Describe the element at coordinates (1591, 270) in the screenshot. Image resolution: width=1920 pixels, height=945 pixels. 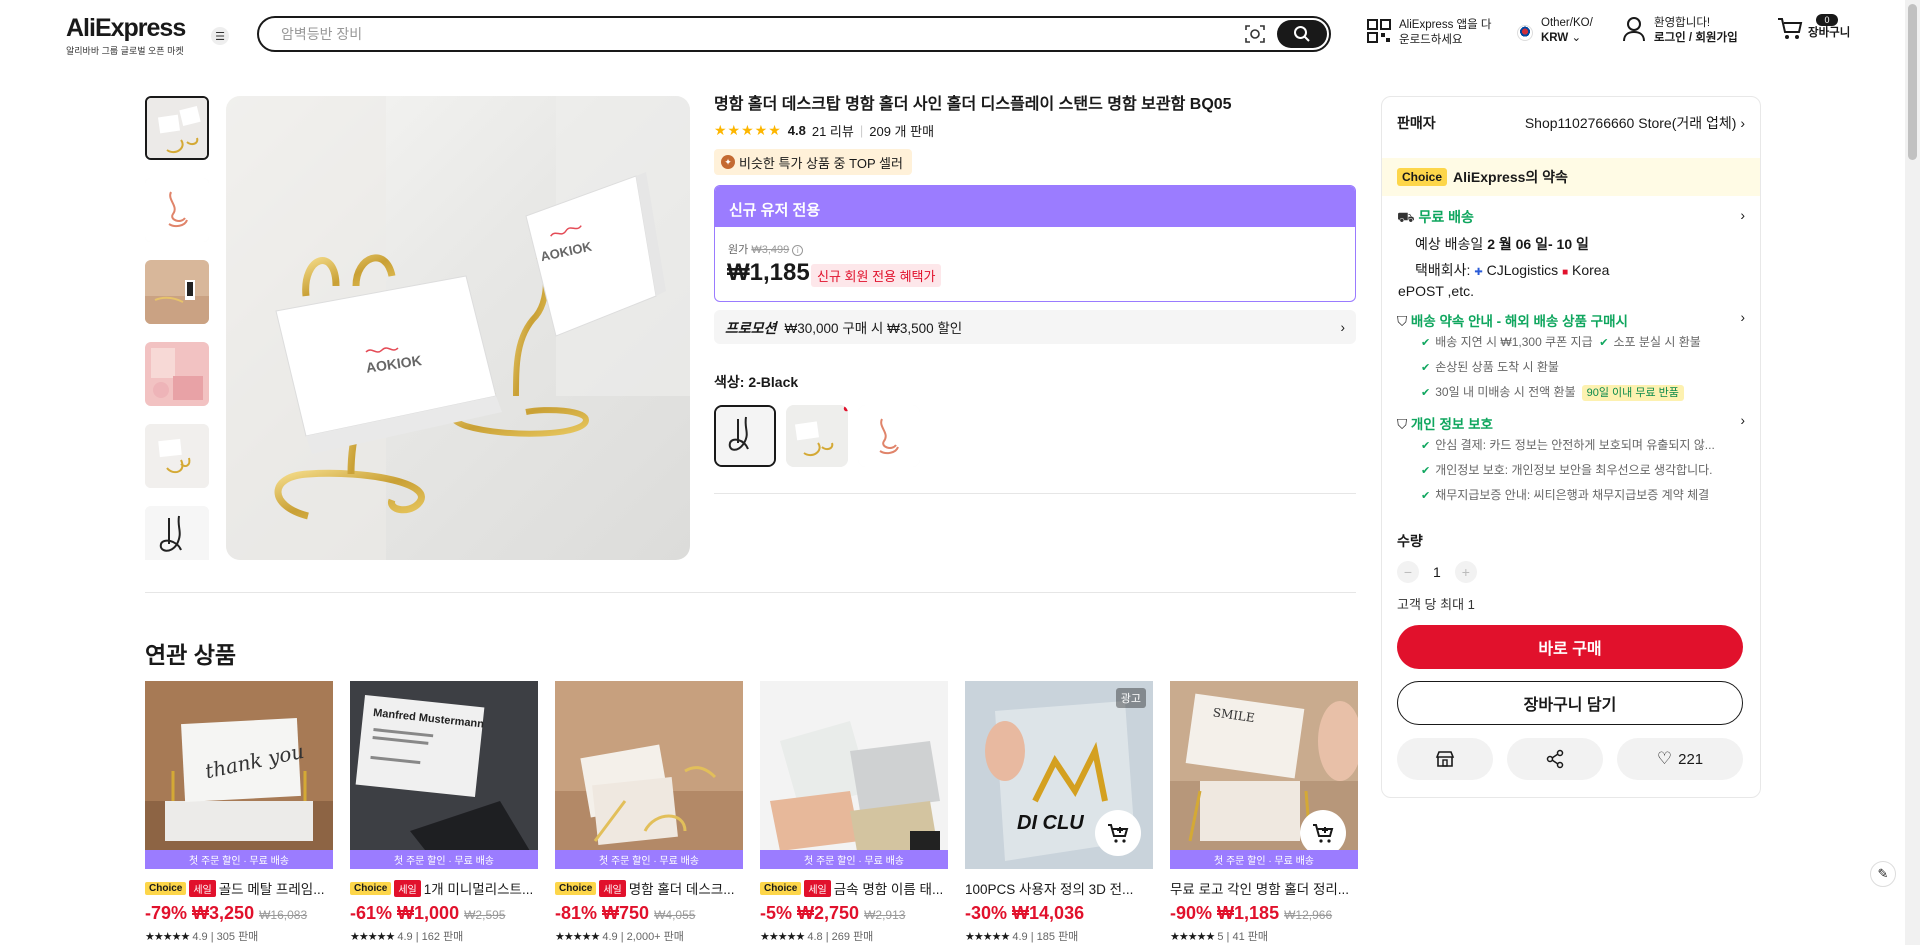
I see `courier-2: Korea` at that location.